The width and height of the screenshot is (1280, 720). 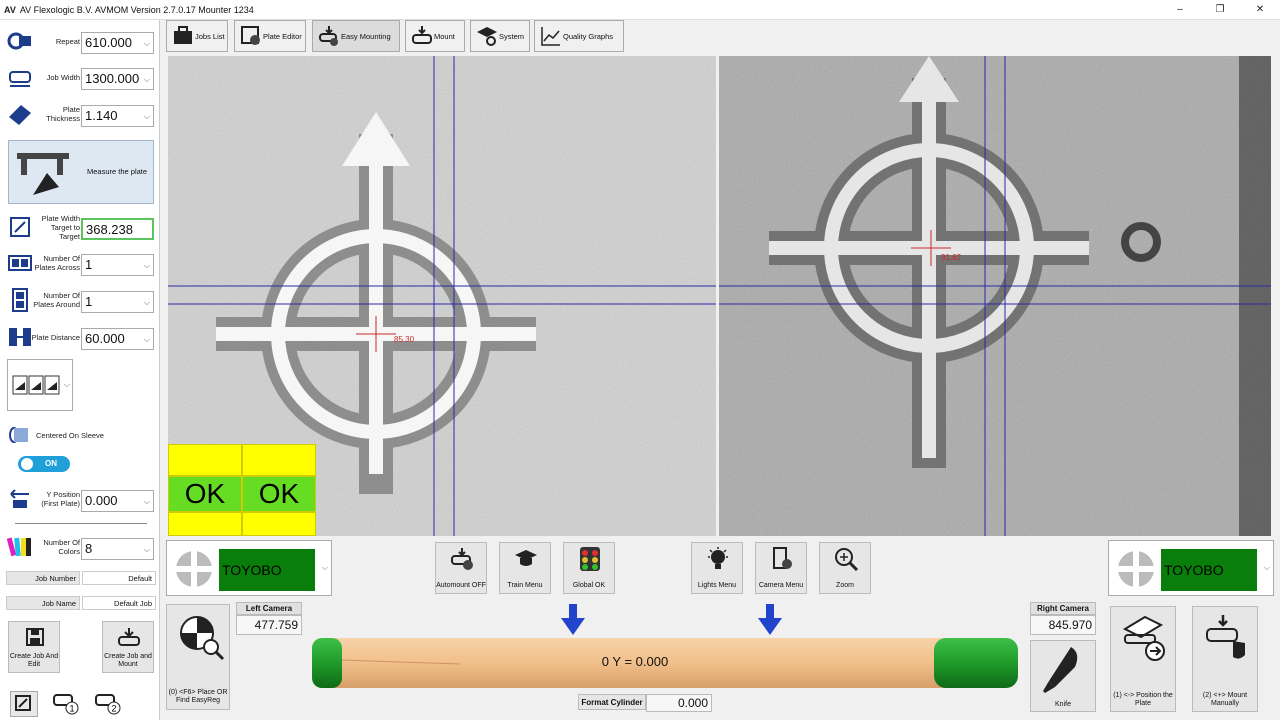 What do you see at coordinates (80, 435) in the screenshot?
I see `centered-row: Centered On Sleeve` at bounding box center [80, 435].